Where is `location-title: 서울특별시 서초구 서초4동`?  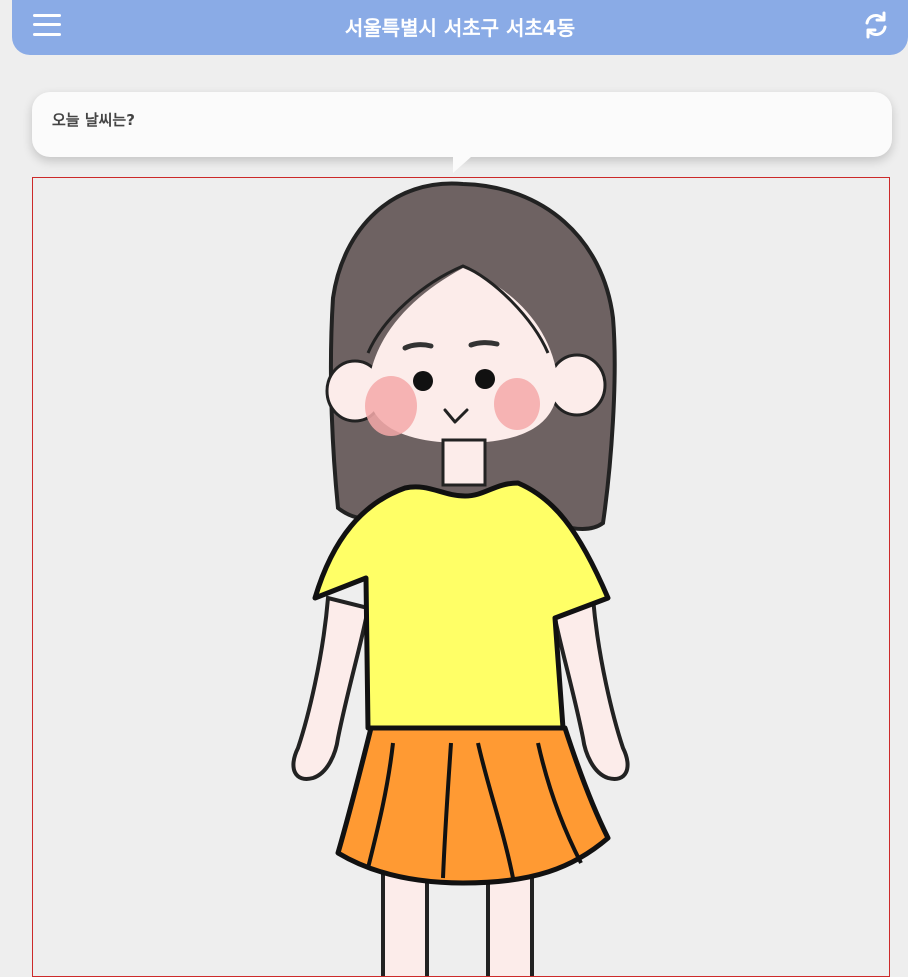 location-title: 서울특별시 서초구 서초4동 is located at coordinates (460, 28).